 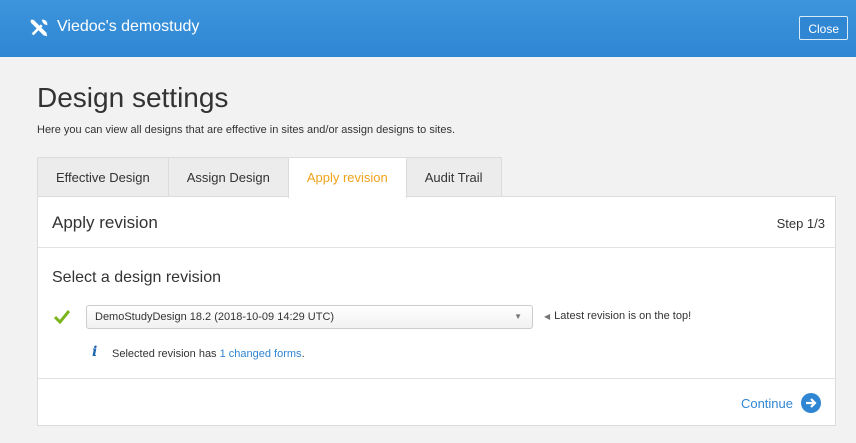 I want to click on panel-footer: Continue, so click(x=436, y=402).